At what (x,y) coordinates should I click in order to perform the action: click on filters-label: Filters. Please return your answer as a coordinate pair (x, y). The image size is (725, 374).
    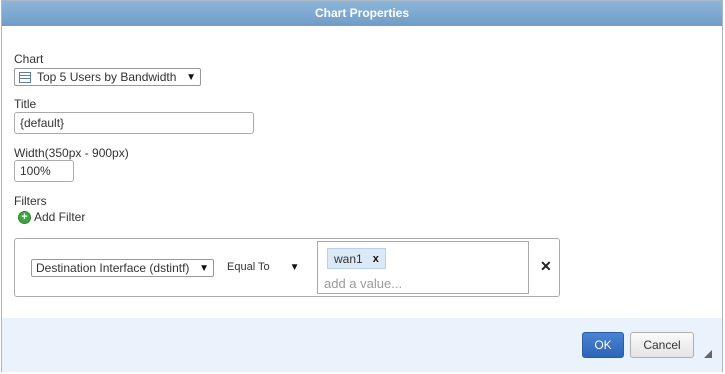
    Looking at the image, I should click on (30, 201).